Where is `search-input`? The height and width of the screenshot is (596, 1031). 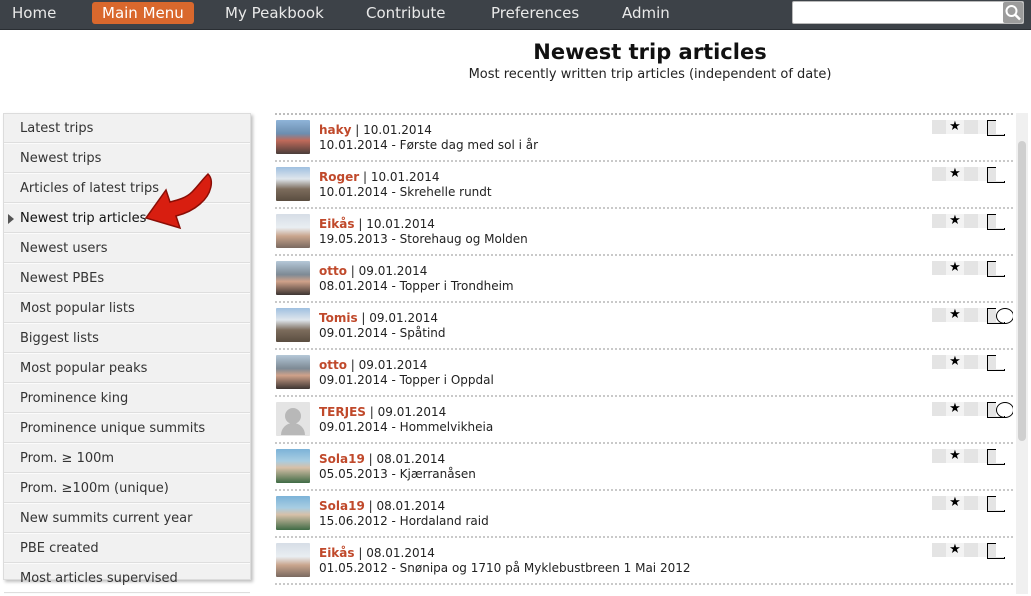
search-input is located at coordinates (897, 13).